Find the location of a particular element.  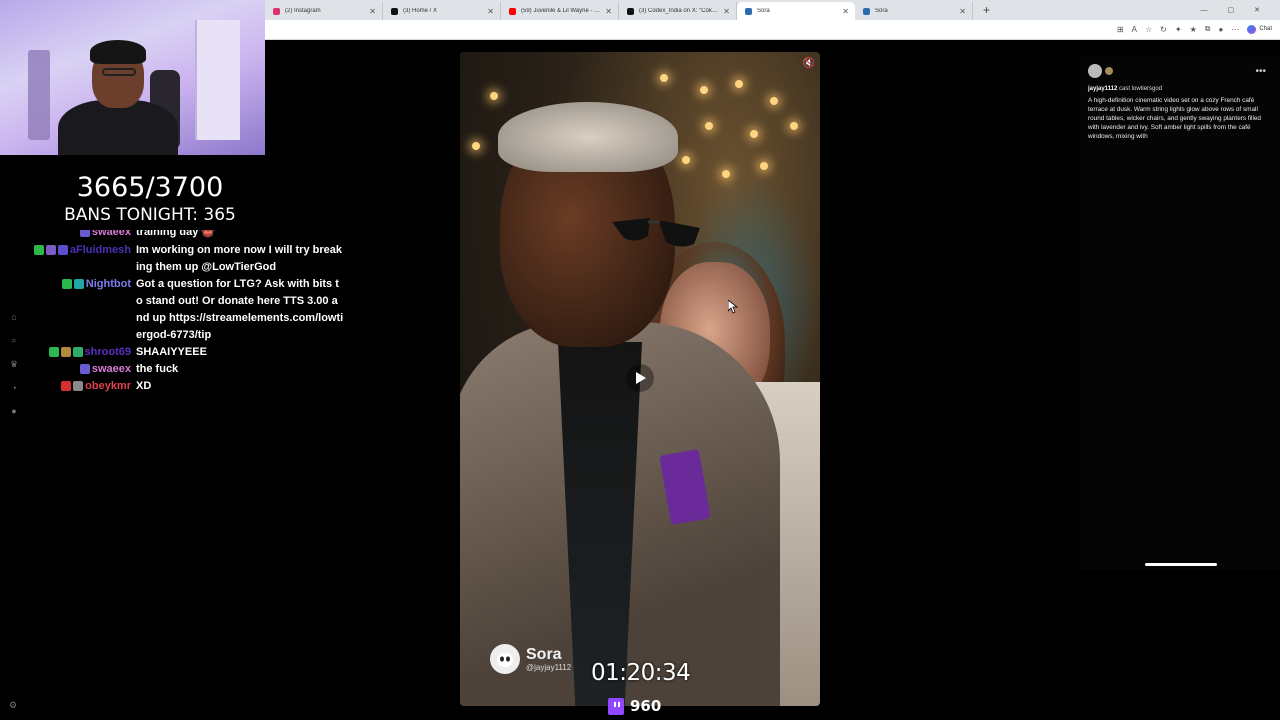

tab-label: (2) Instagram is located at coordinates (303, 11).